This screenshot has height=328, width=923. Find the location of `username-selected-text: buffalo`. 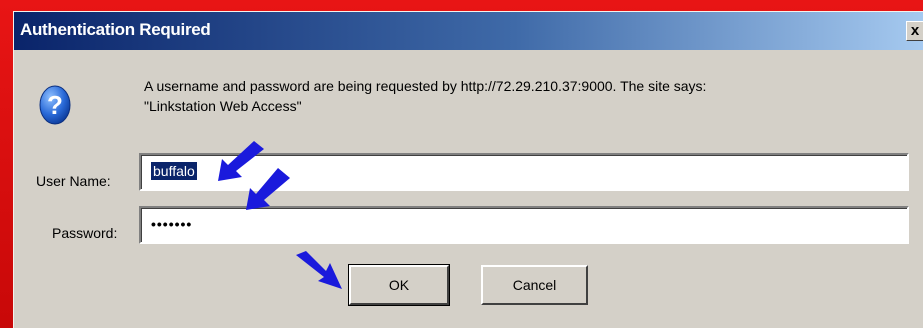

username-selected-text: buffalo is located at coordinates (174, 171).